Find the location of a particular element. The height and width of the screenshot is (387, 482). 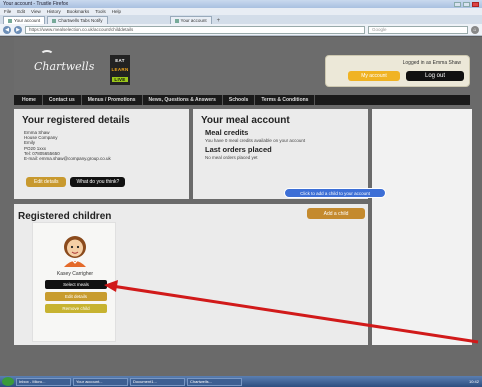

nav-news: News, Questions & Answers is located at coordinates (183, 100).